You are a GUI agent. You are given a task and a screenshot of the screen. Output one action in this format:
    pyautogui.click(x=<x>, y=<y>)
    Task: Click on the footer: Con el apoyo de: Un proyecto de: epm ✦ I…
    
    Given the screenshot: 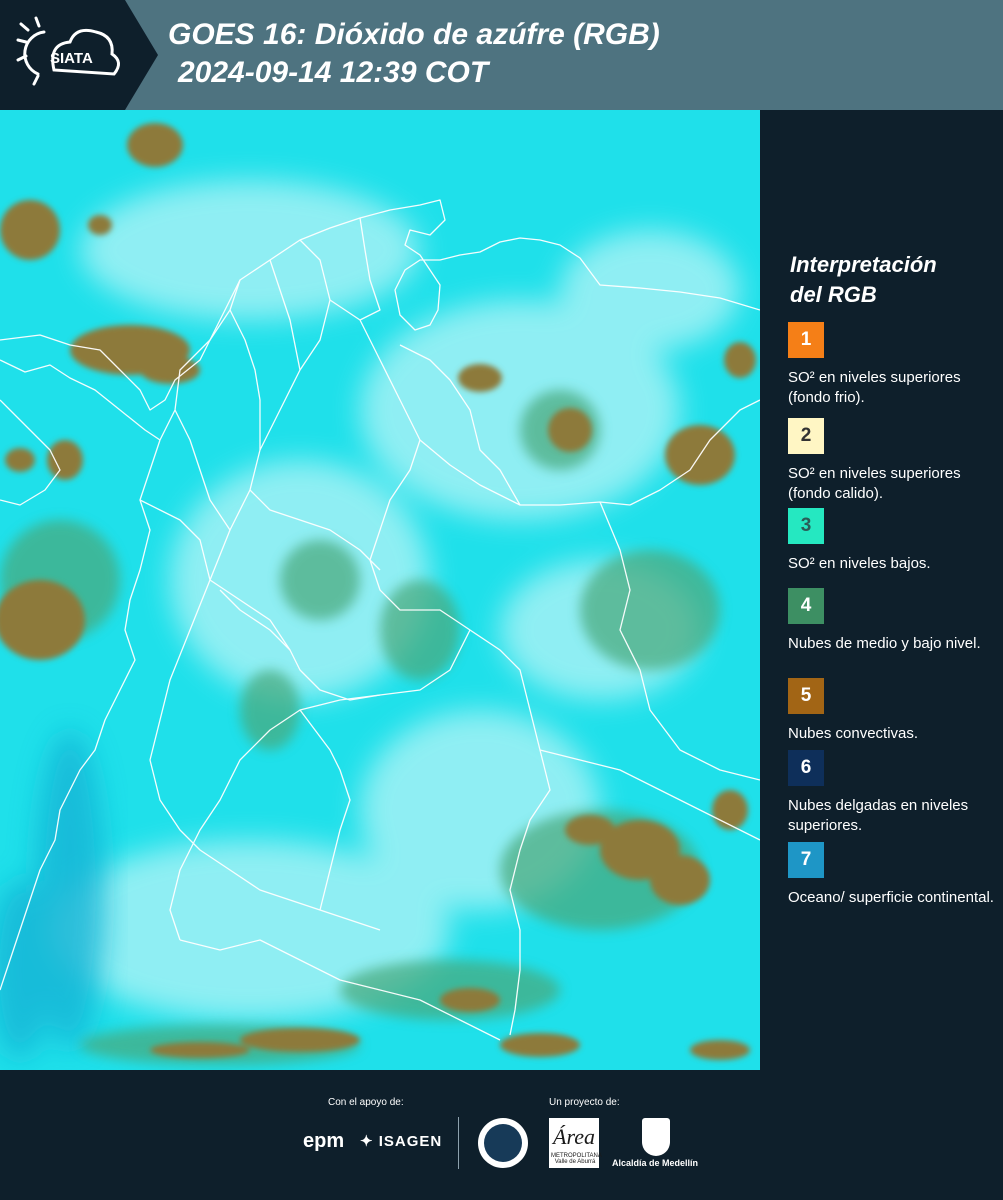 What is the action you would take?
    pyautogui.click(x=501, y=1135)
    